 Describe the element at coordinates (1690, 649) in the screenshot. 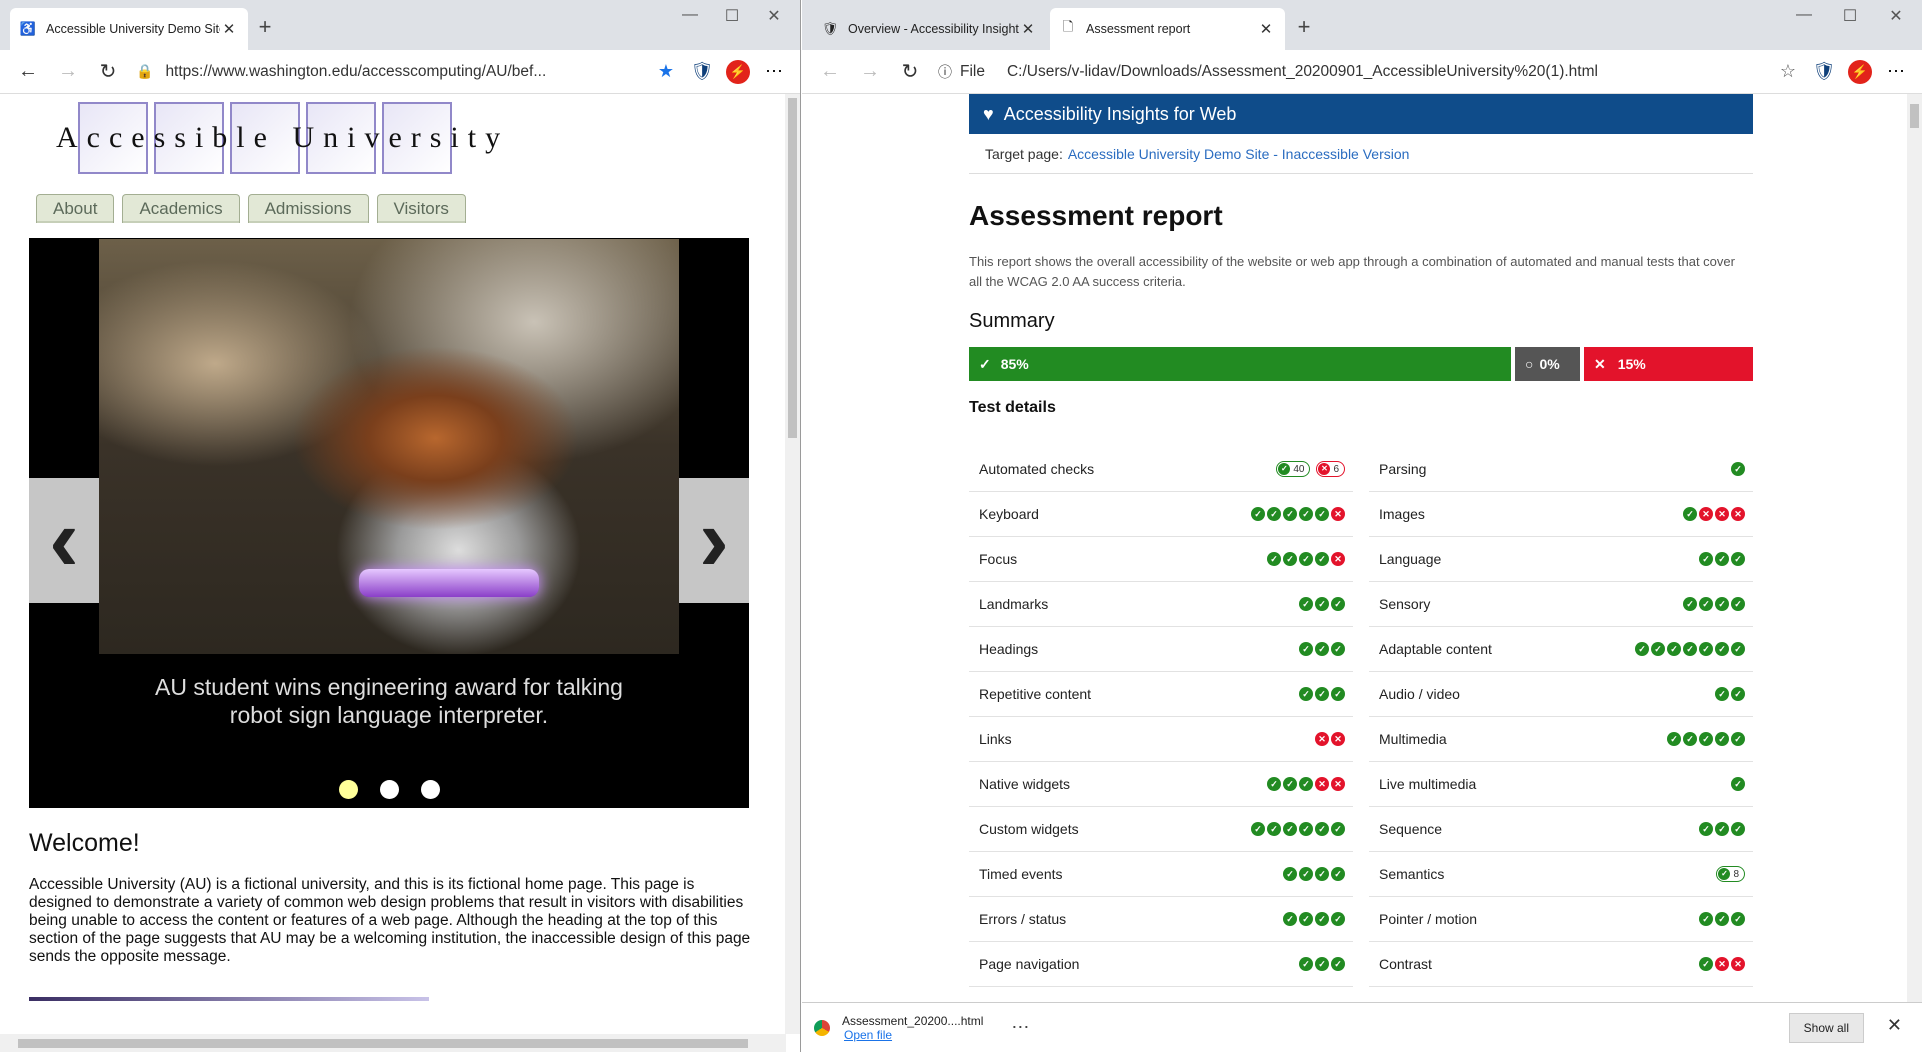

I see `test-status-icons: ✓ ✓ ✓ ✓ ✓ ✓ ✓` at that location.